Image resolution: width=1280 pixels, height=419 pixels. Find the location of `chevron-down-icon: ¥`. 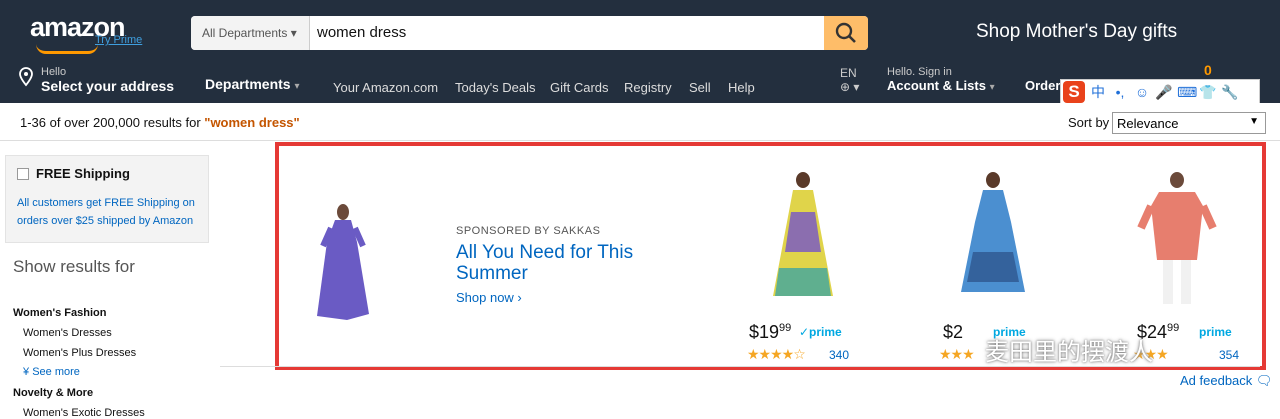

chevron-down-icon: ¥ is located at coordinates (26, 372).